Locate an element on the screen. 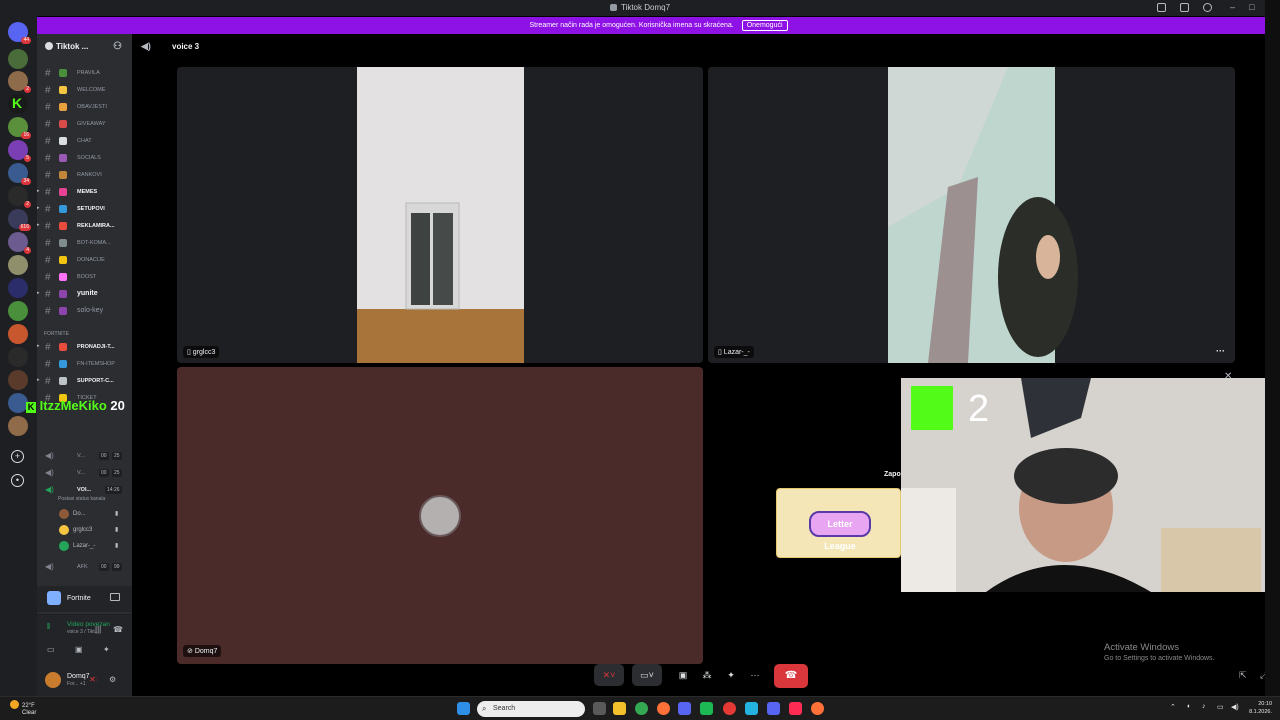  firefox-icon is located at coordinates (663, 708).